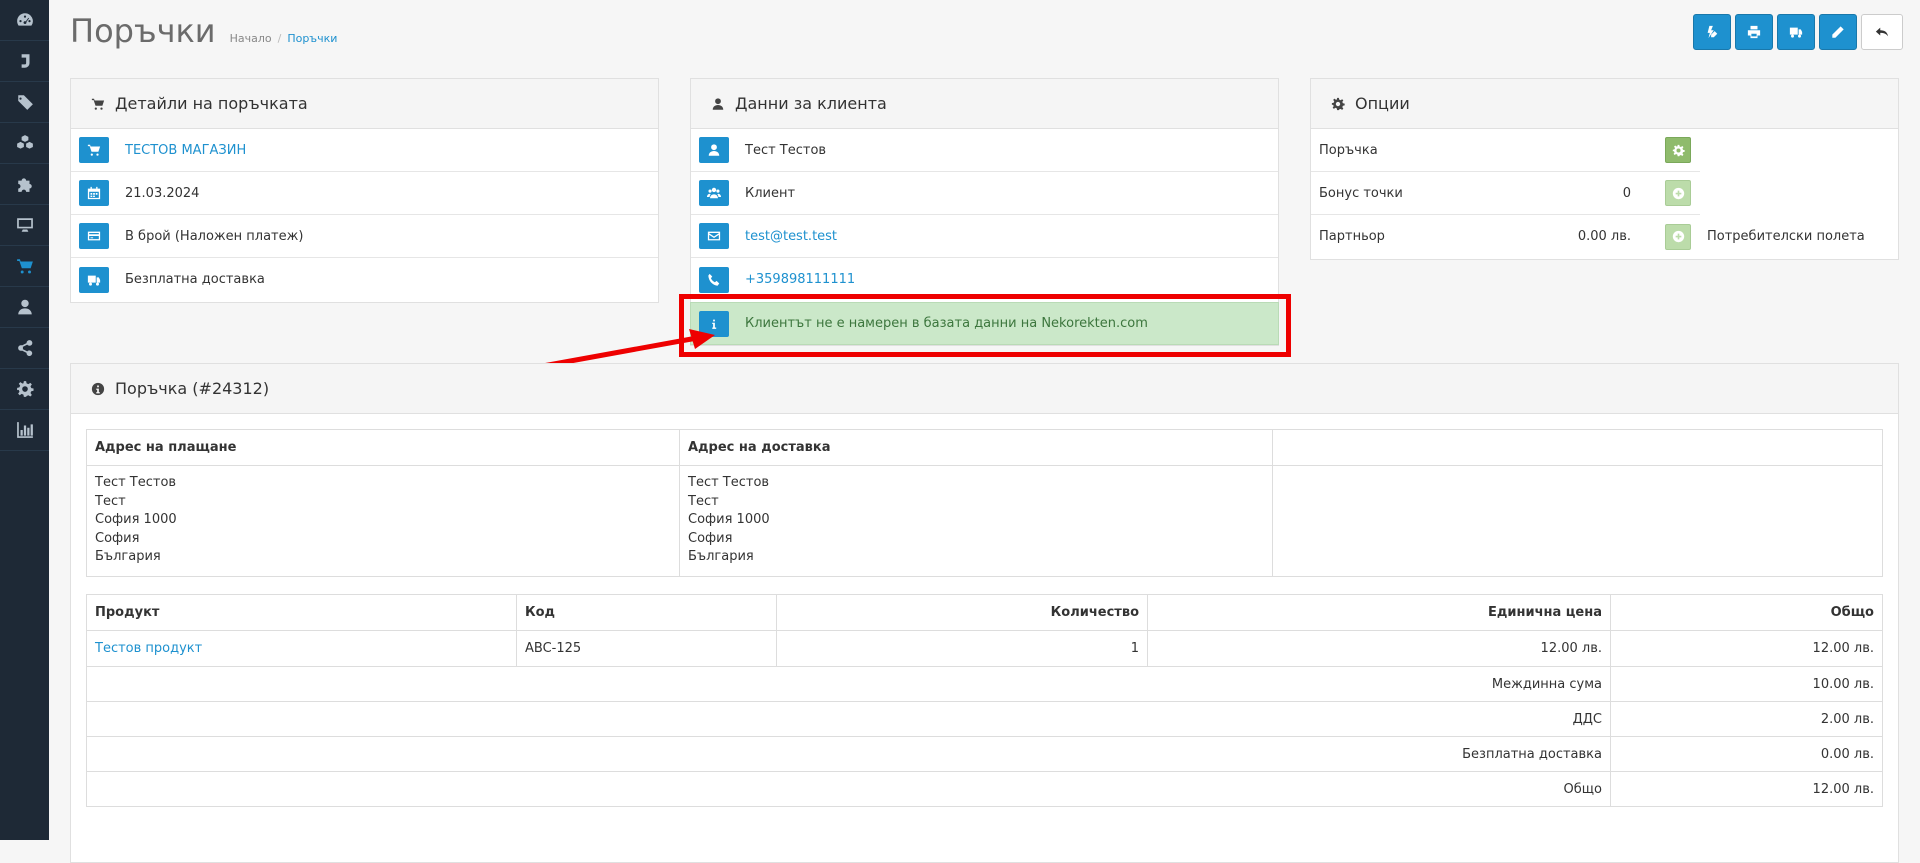 The width and height of the screenshot is (1920, 863). Describe the element at coordinates (703, 501) in the screenshot. I see `shipping-line: Тест` at that location.